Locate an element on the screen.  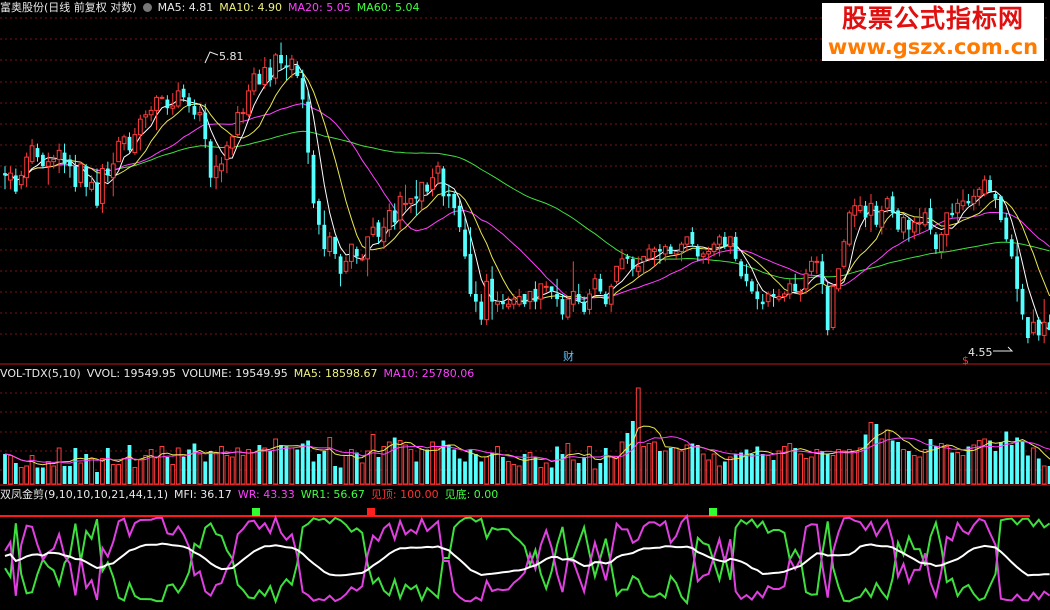
wr1-label: WR1: 56.67 is located at coordinates (332, 494).